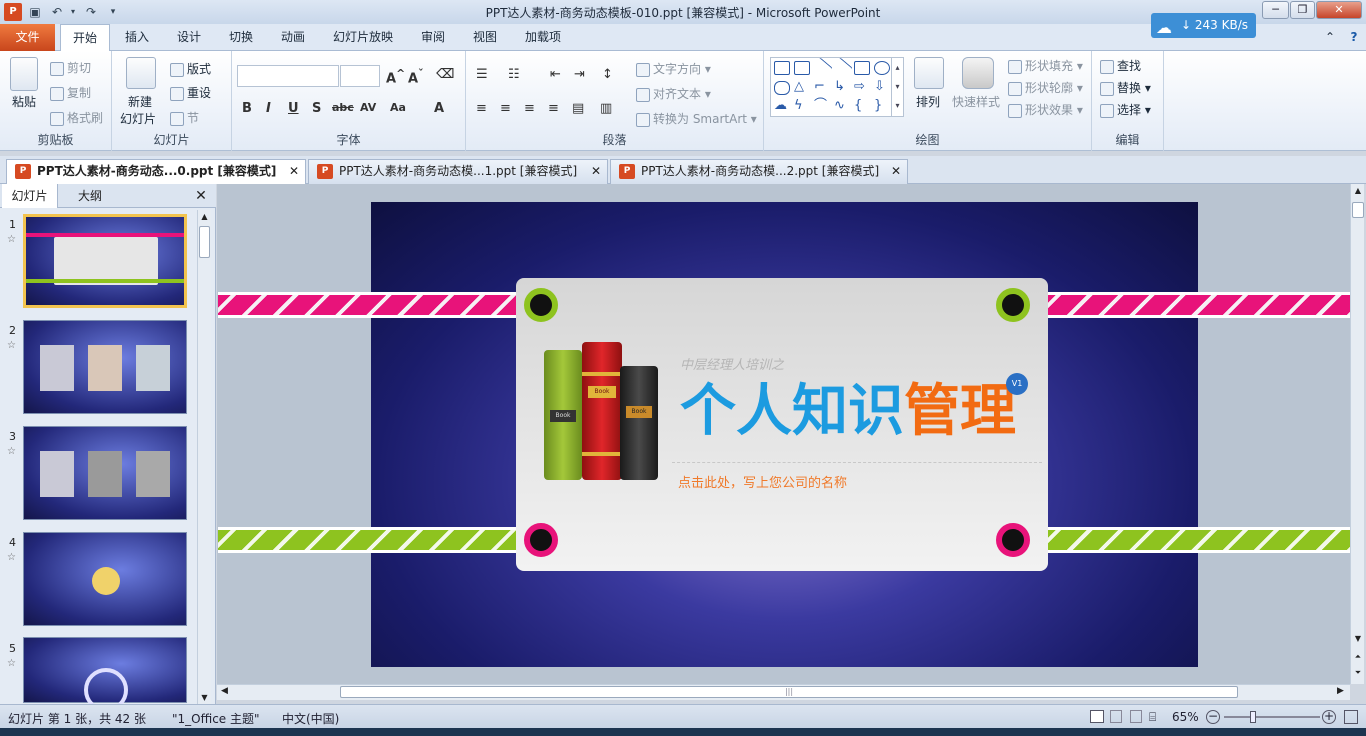  I want to click on company-name-placeholder: 点击此处，写上您公司的名称, so click(762, 481).